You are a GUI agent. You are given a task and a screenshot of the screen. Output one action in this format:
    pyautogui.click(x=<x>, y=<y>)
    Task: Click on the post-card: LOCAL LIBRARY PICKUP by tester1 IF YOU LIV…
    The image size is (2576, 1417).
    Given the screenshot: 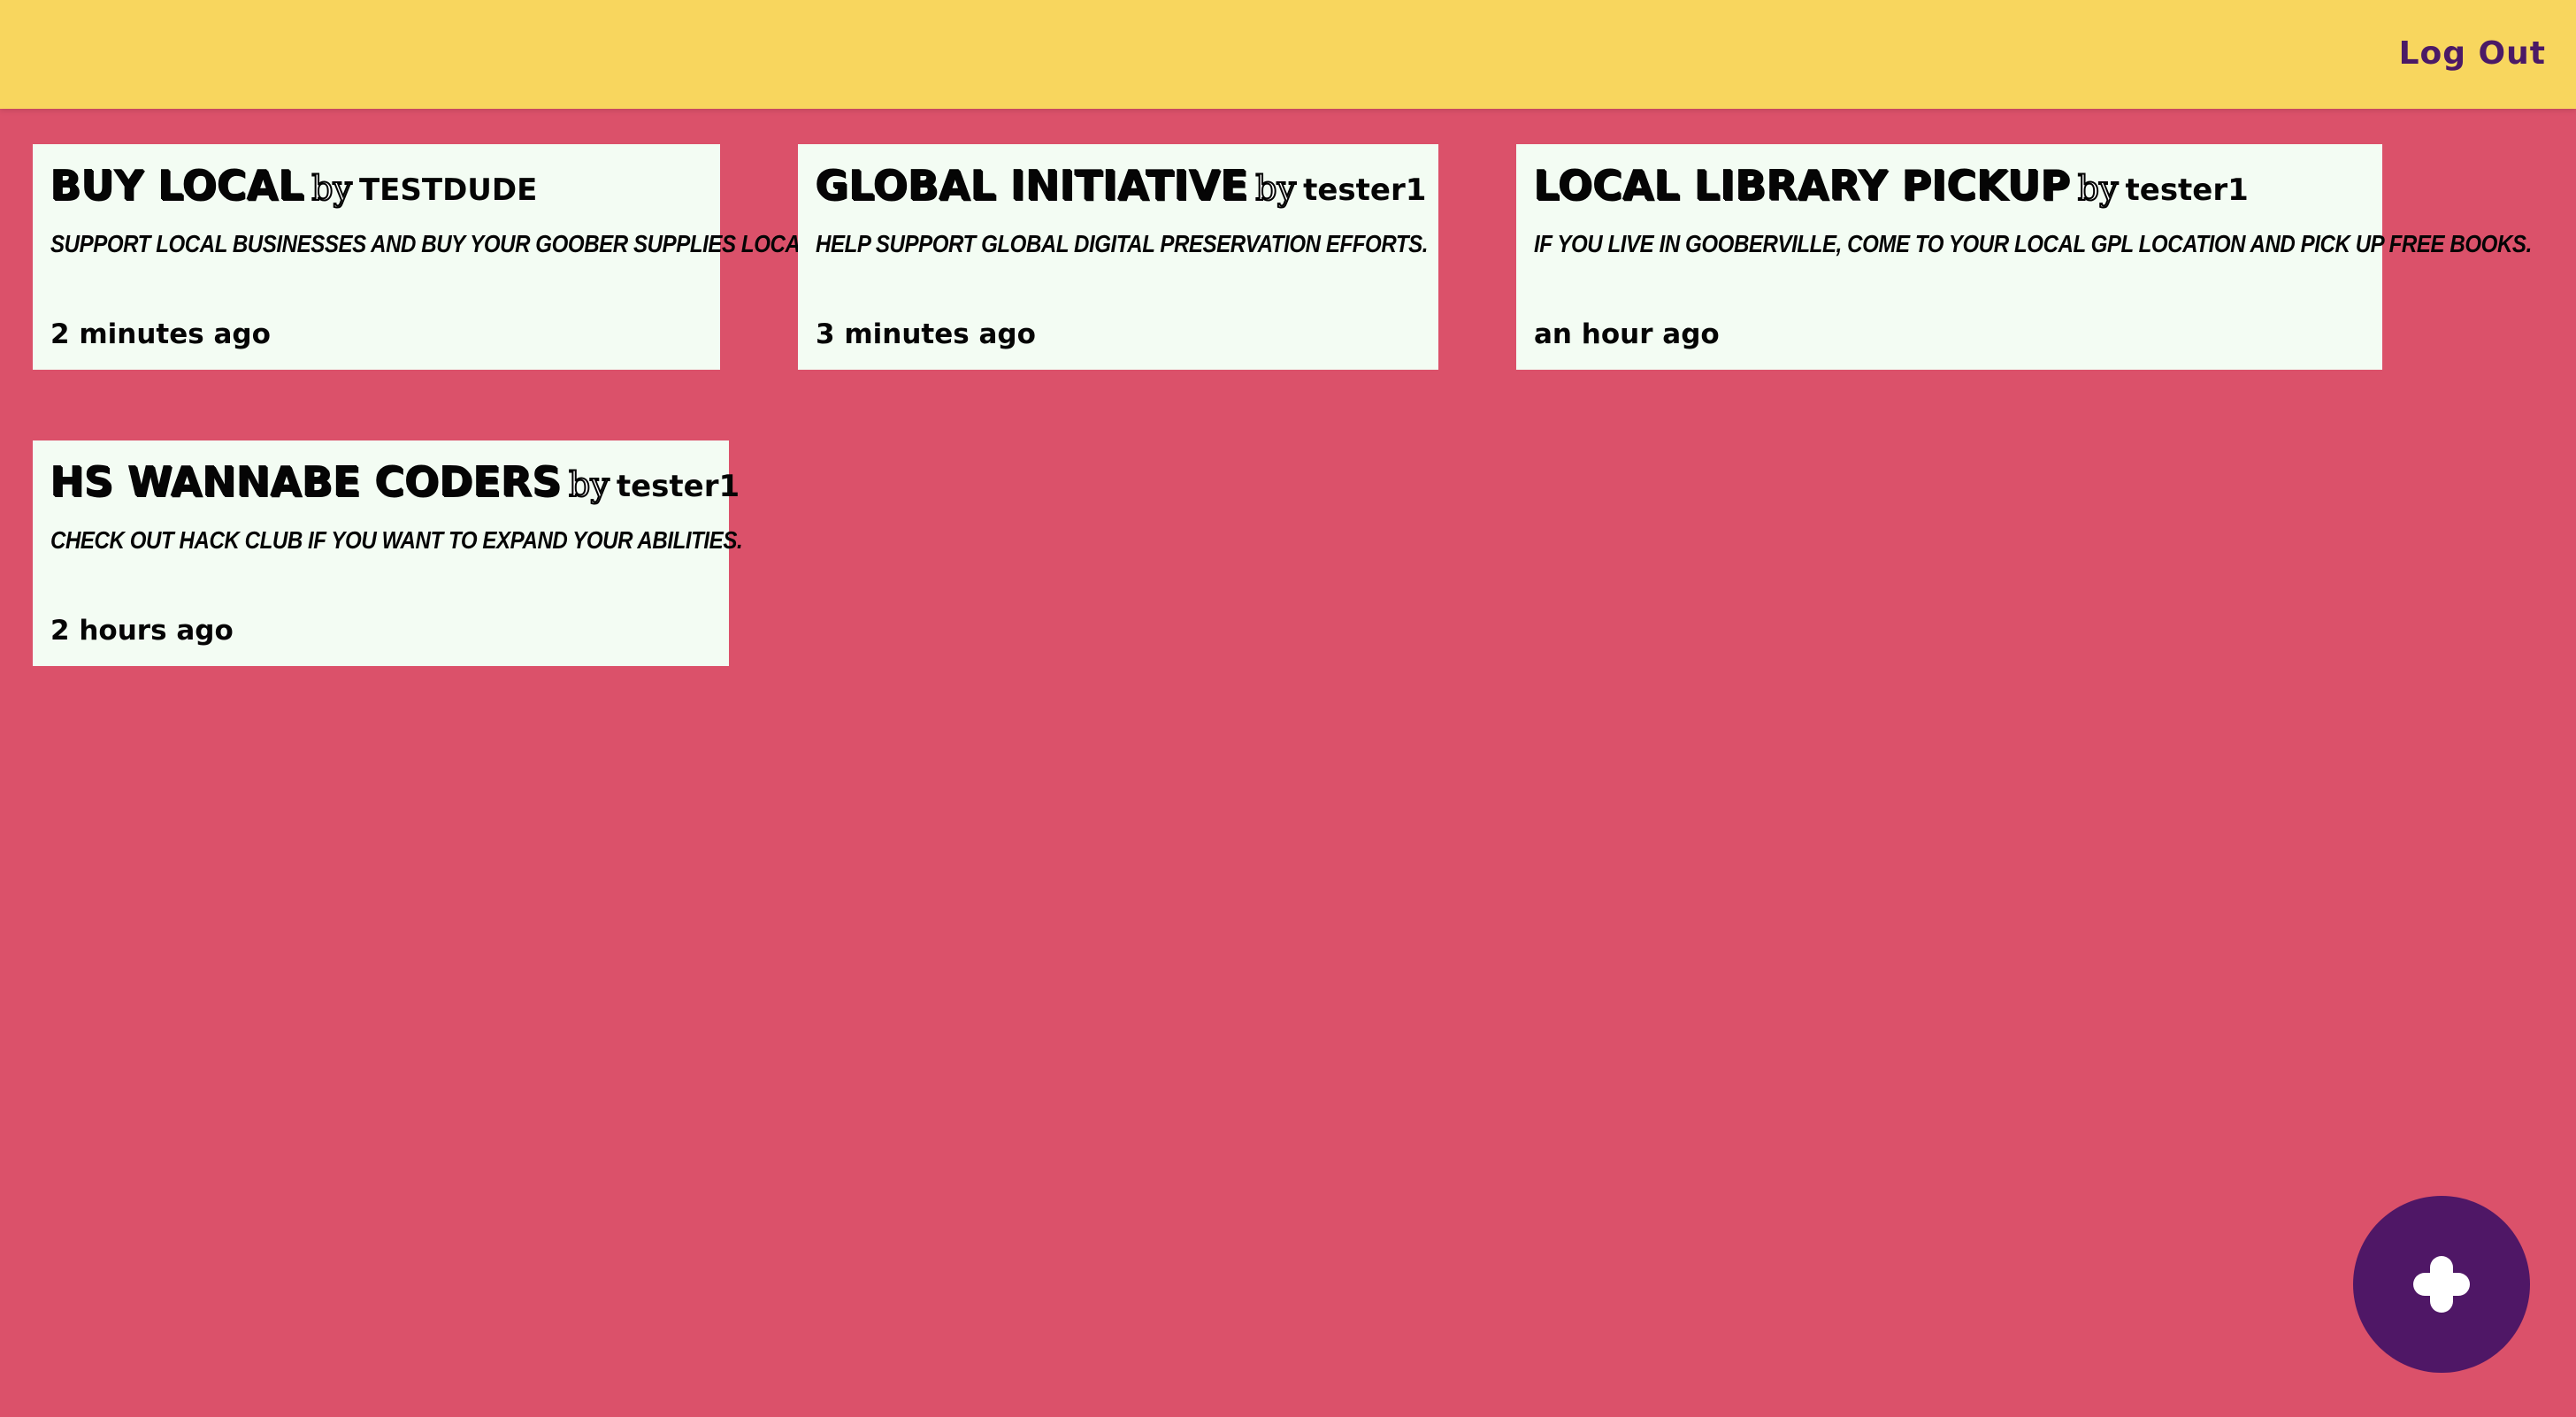 What is the action you would take?
    pyautogui.click(x=2024, y=257)
    